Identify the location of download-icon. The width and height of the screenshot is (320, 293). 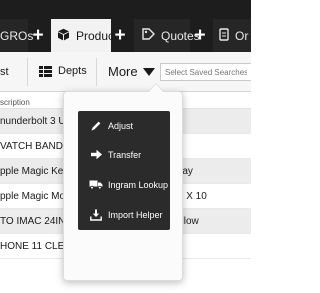
(96, 215).